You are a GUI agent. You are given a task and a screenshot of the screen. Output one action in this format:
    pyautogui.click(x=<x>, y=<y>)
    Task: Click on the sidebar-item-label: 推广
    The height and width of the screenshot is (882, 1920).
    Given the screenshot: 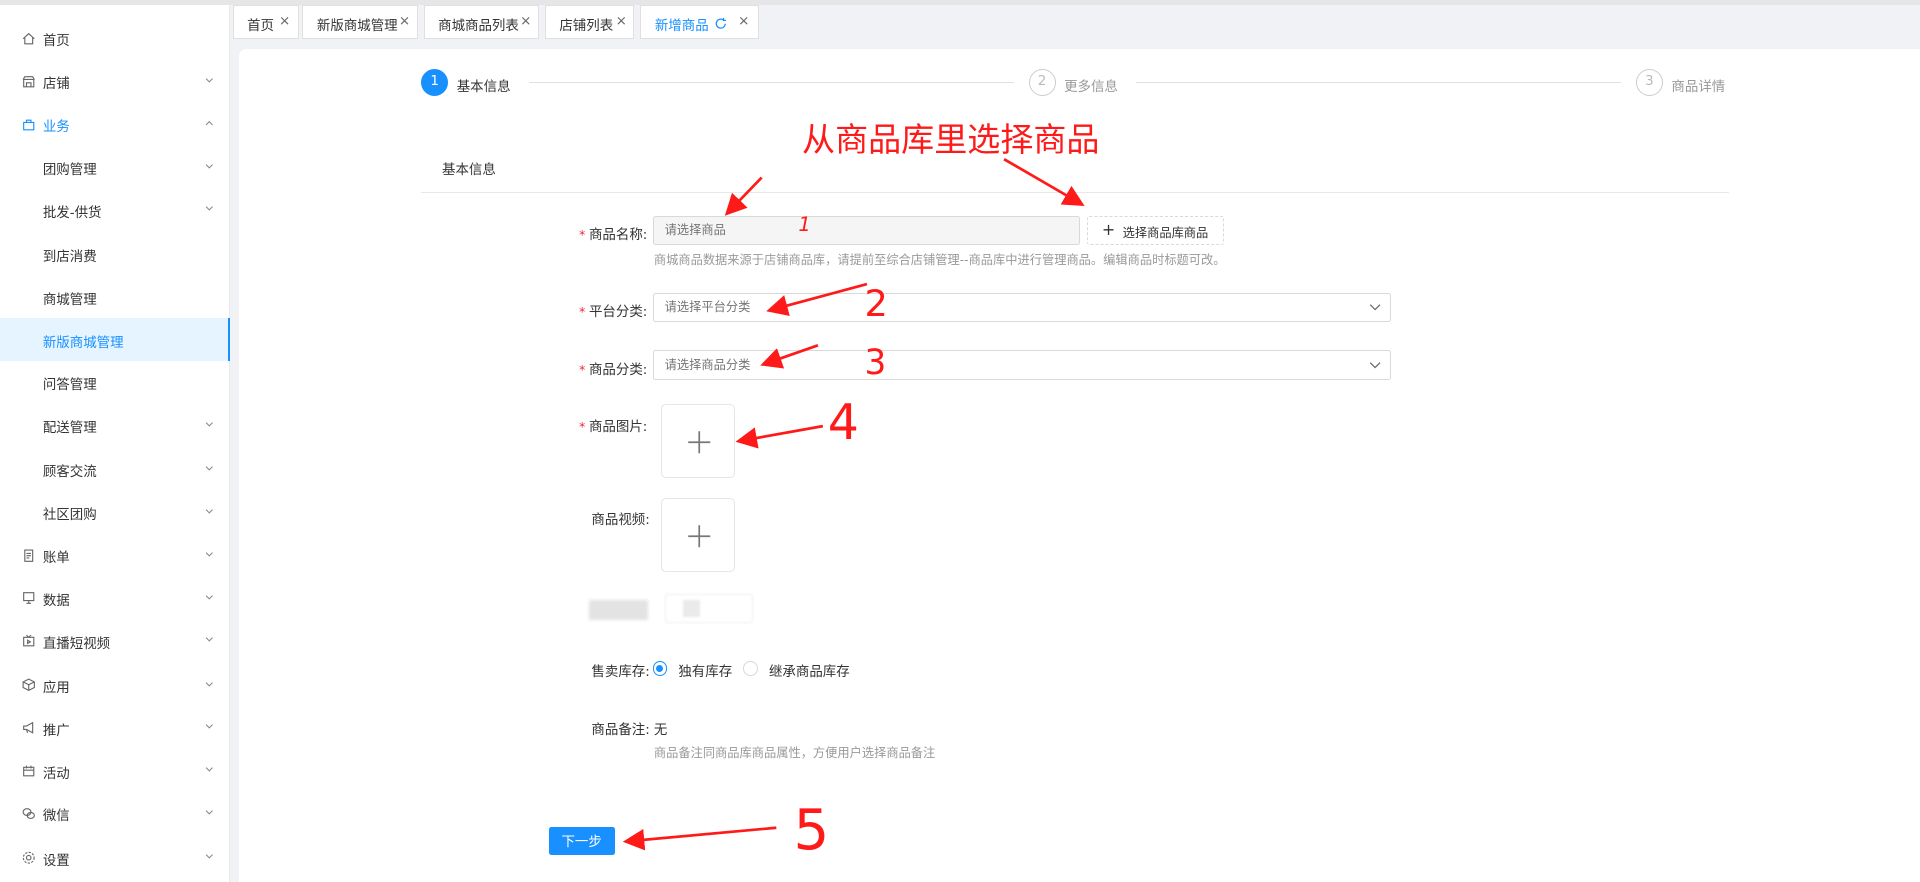 What is the action you would take?
    pyautogui.click(x=56, y=731)
    